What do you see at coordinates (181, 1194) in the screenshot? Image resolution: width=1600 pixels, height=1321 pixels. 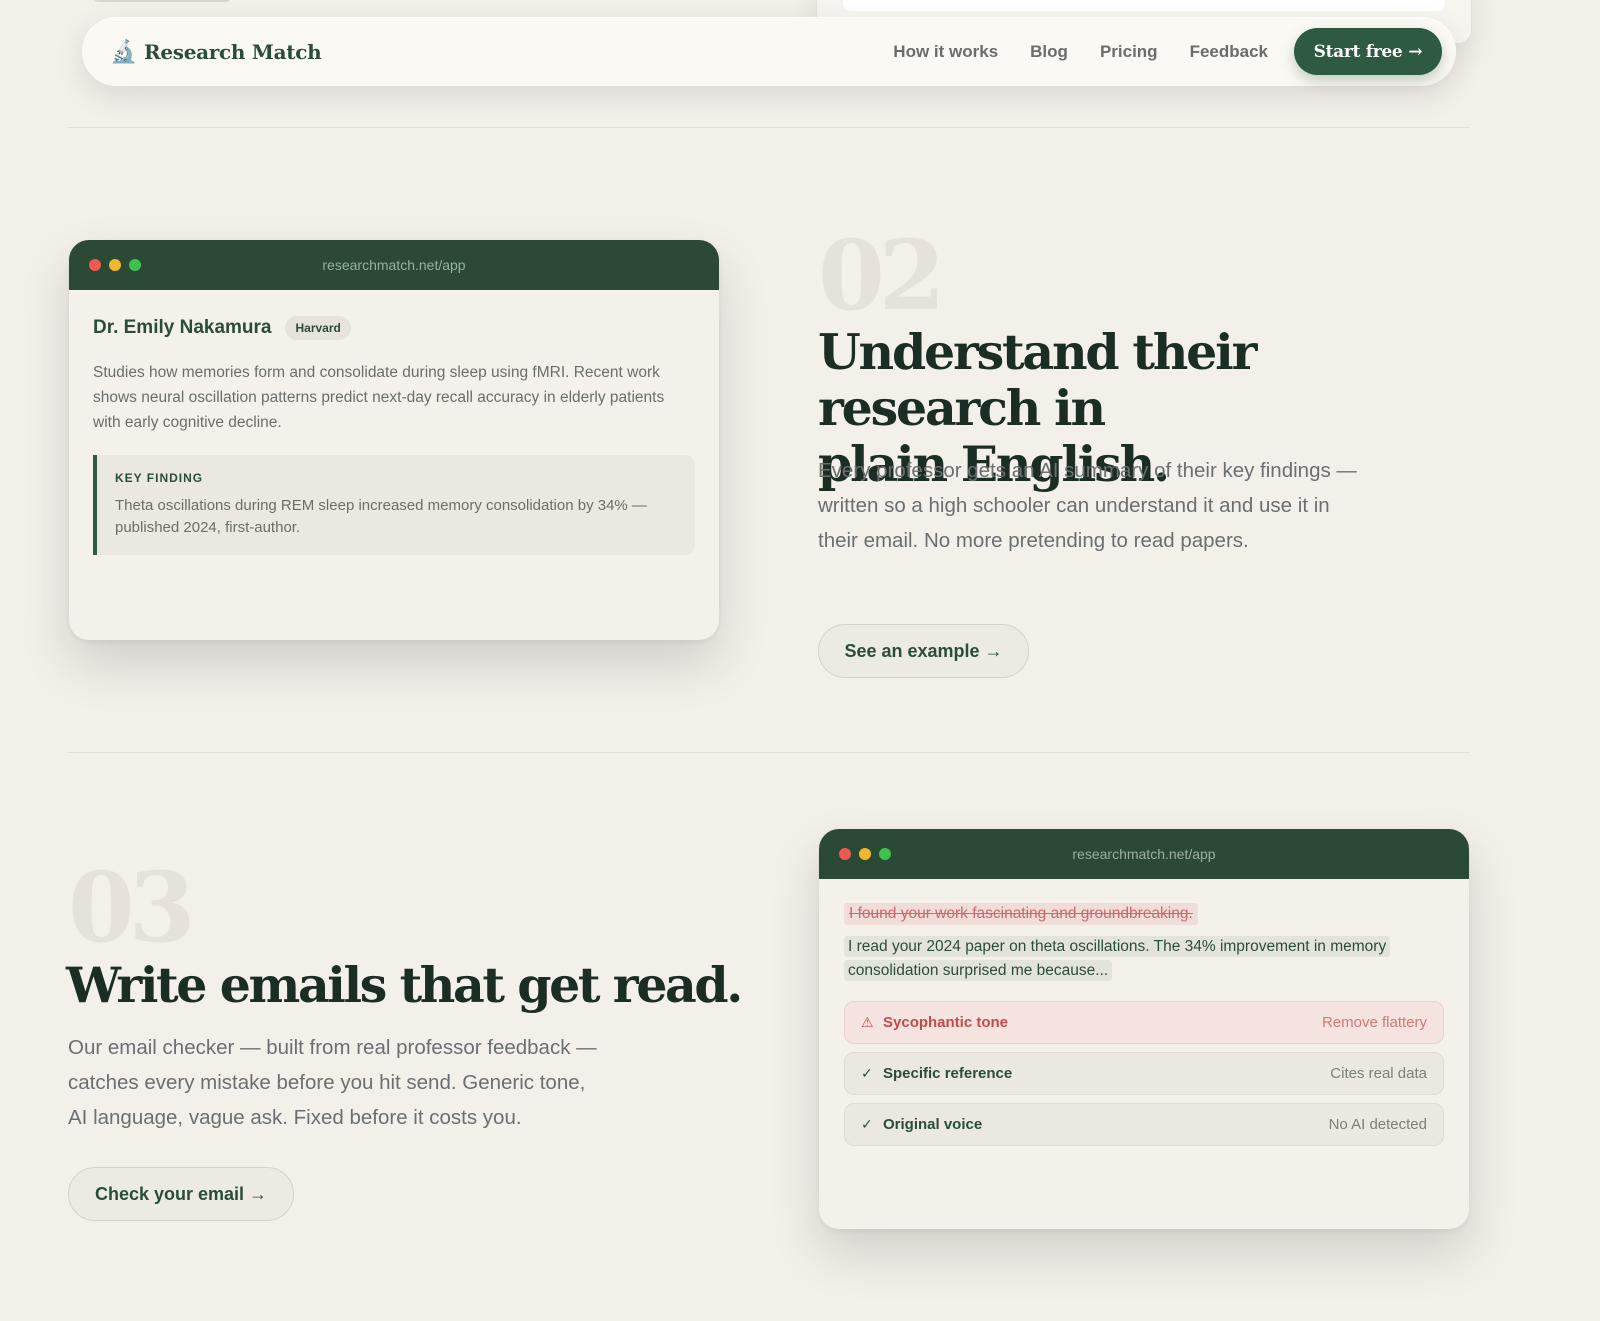 I see `check-email-button: Check your email →` at bounding box center [181, 1194].